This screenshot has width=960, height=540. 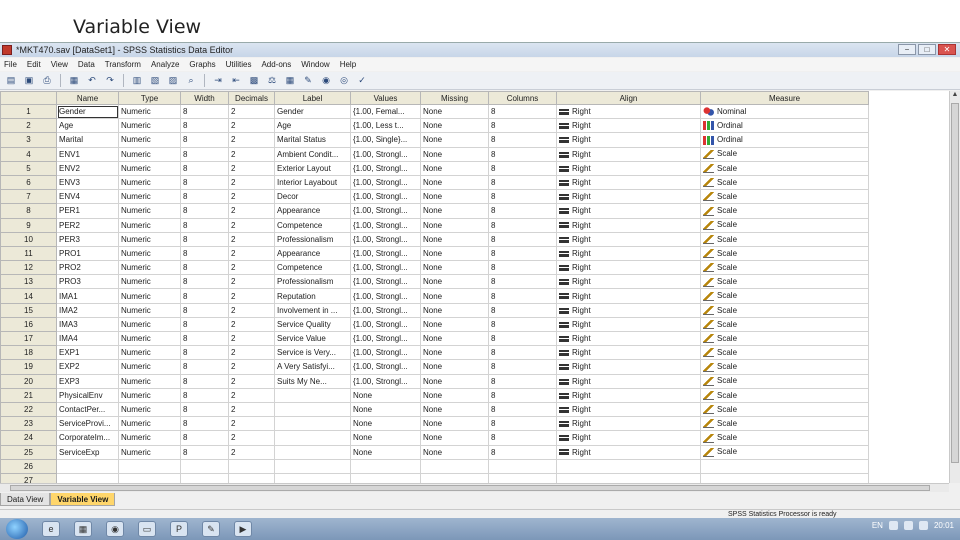 I want to click on values-cell: None, so click(x=385, y=424).